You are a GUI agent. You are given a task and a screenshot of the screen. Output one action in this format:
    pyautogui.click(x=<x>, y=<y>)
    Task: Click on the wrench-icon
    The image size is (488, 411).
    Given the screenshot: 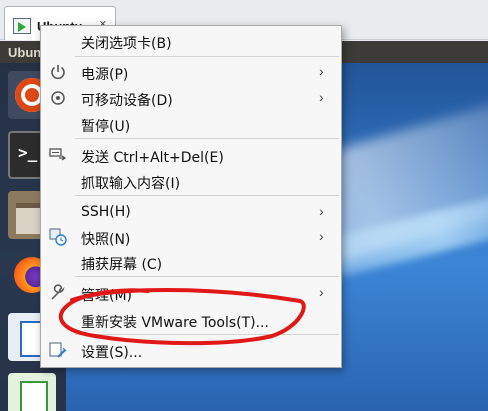 What is the action you would take?
    pyautogui.click(x=58, y=292)
    